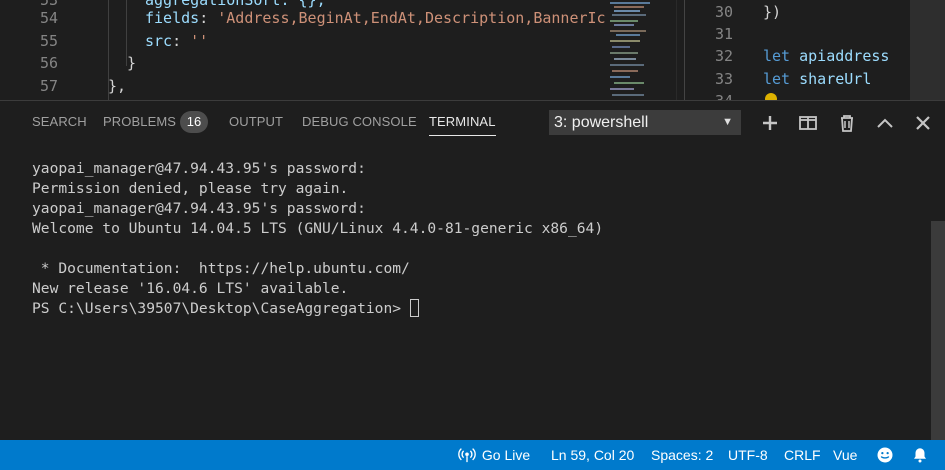  What do you see at coordinates (48, 63) in the screenshot?
I see `line-number: 56` at bounding box center [48, 63].